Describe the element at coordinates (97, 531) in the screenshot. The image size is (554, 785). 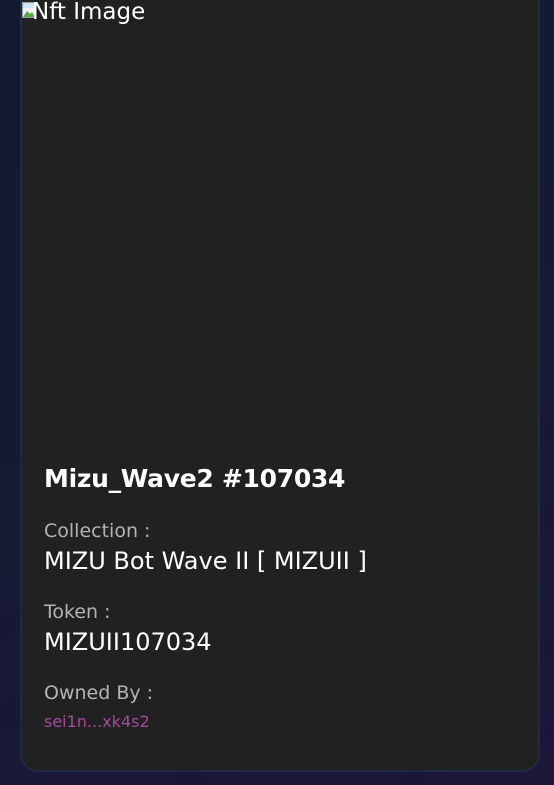
I see `collection-label: Collection :` at that location.